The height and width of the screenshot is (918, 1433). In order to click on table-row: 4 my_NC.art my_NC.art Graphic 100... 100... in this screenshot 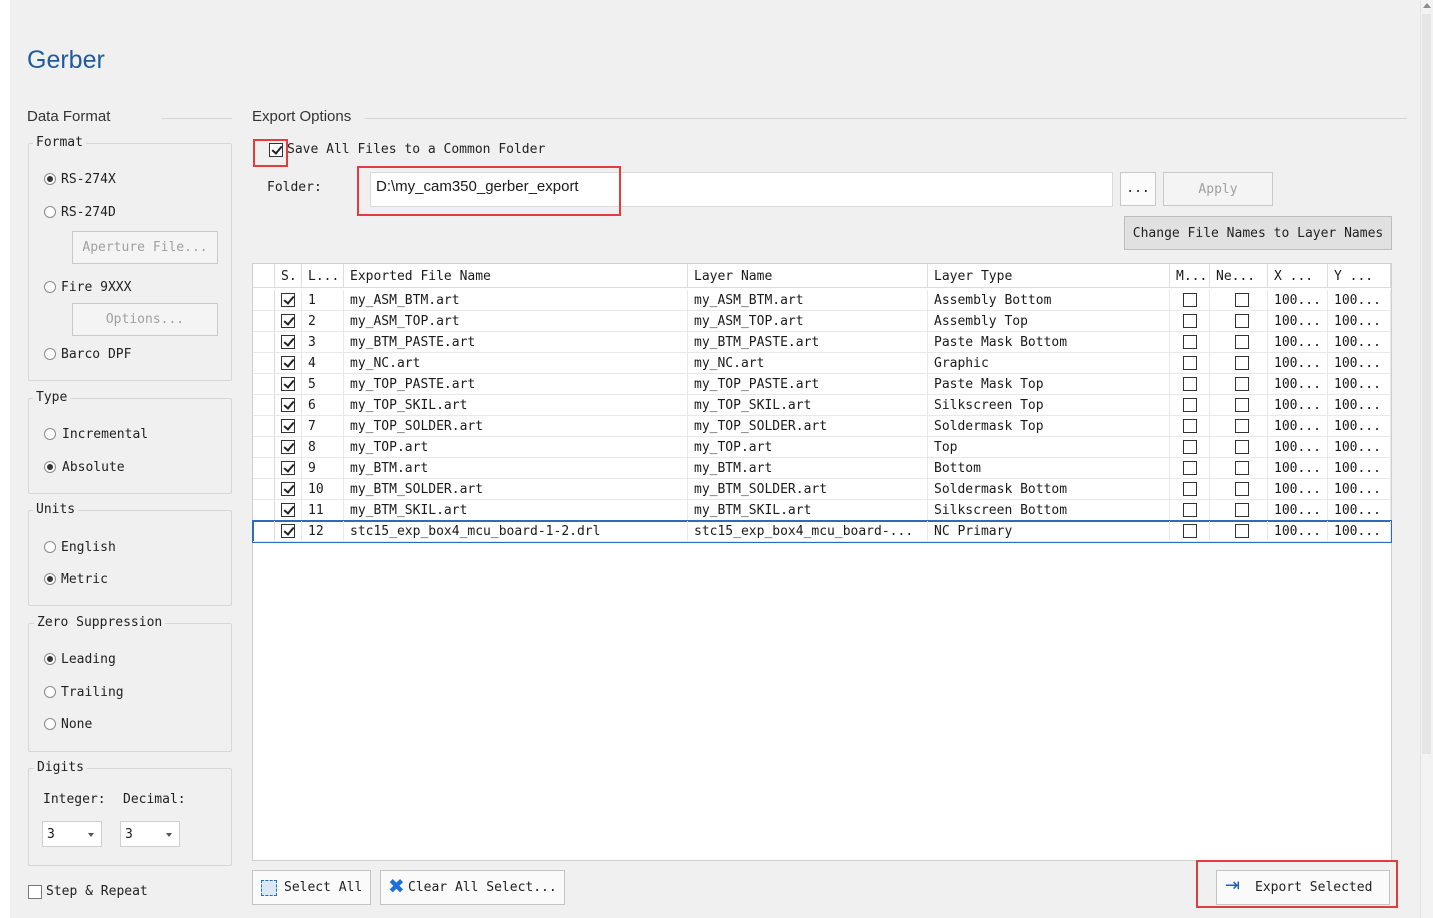, I will do `click(822, 363)`.